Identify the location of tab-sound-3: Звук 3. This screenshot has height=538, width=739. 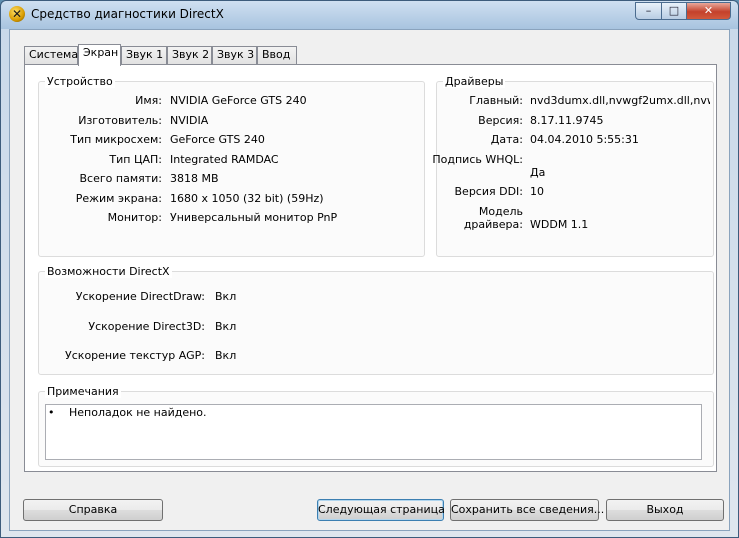
(234, 55).